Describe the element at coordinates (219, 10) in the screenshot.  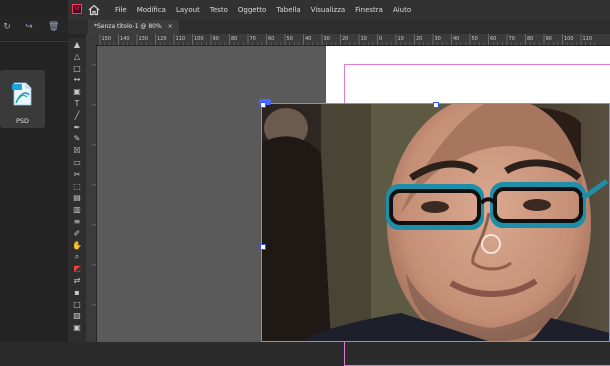
I see `menu-item-testo: Testo` at that location.